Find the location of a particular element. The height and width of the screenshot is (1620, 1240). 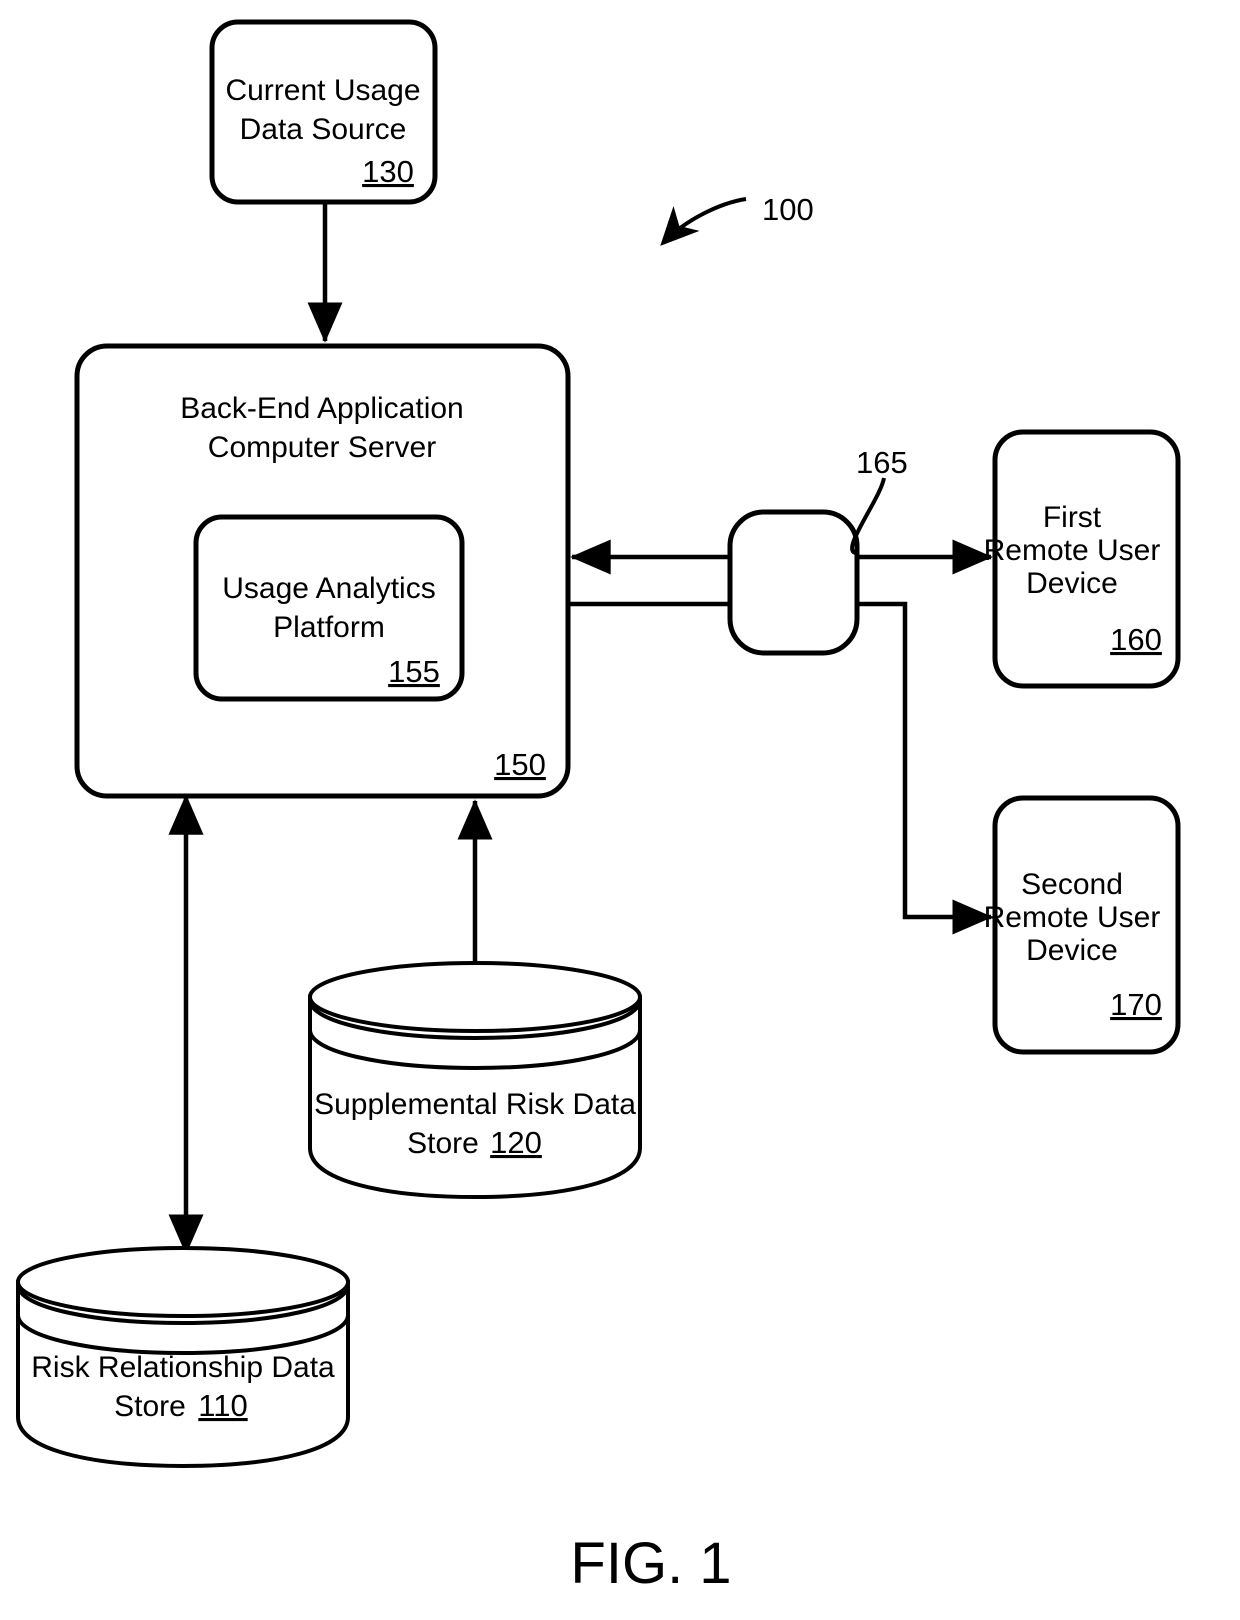

current-usage-data-source-label-line2: Data Source is located at coordinates (323, 129).